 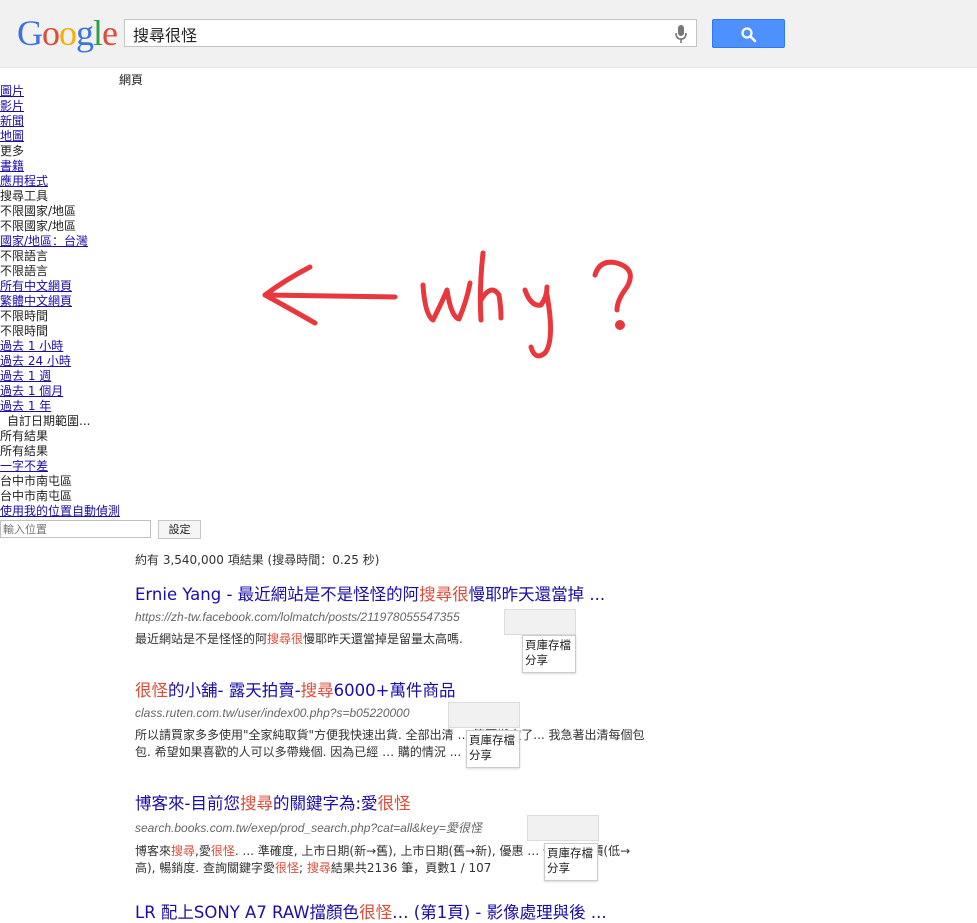 I want to click on search-button, so click(x=748, y=33).